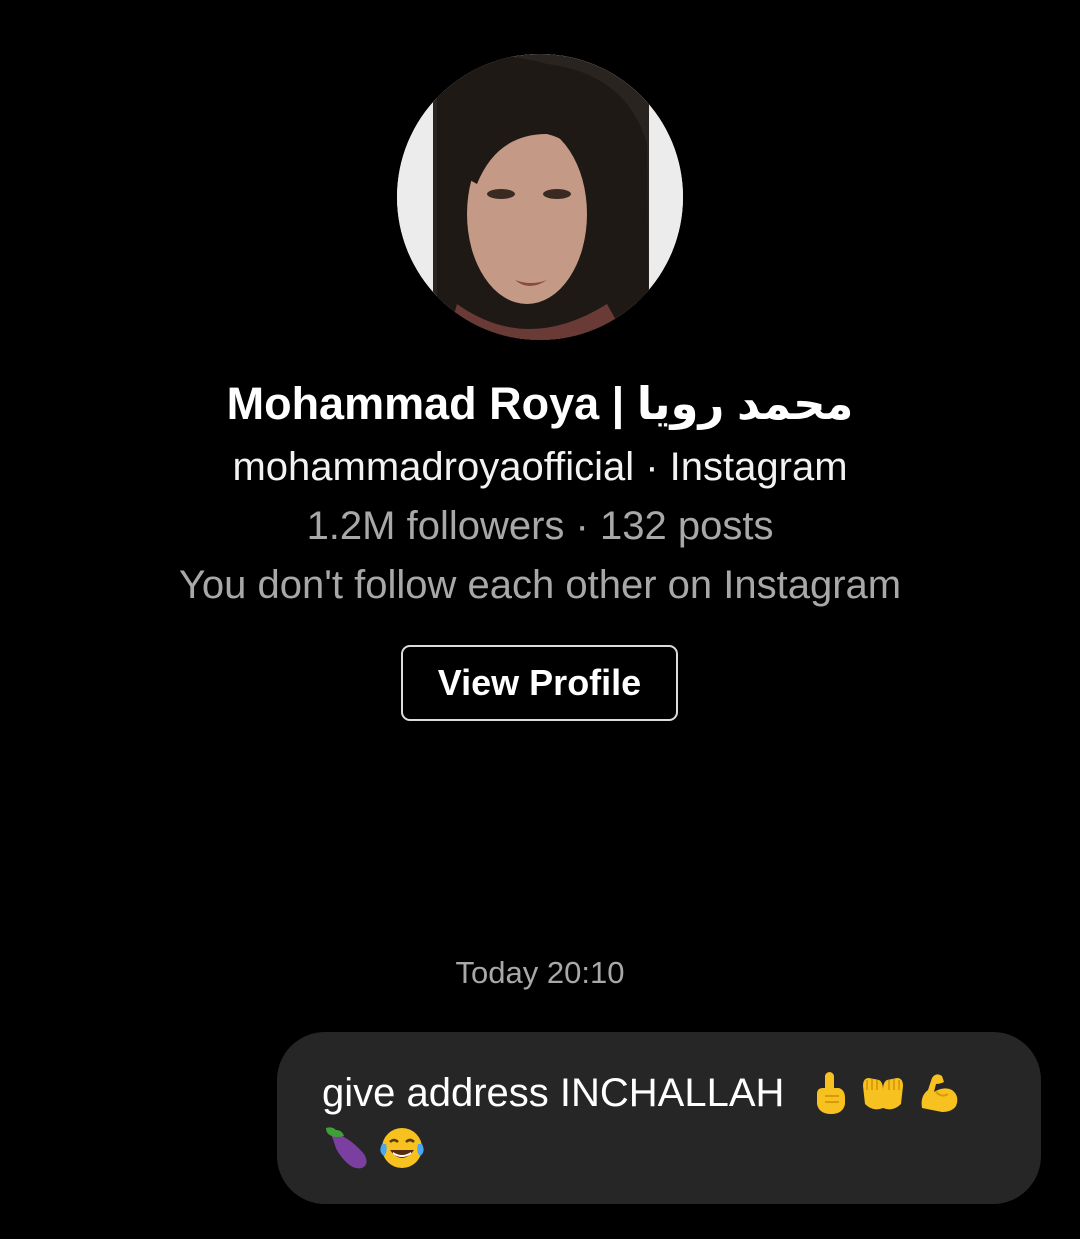 The width and height of the screenshot is (1080, 1239). I want to click on face-with-tears-of-joy-icon, so click(402, 1148).